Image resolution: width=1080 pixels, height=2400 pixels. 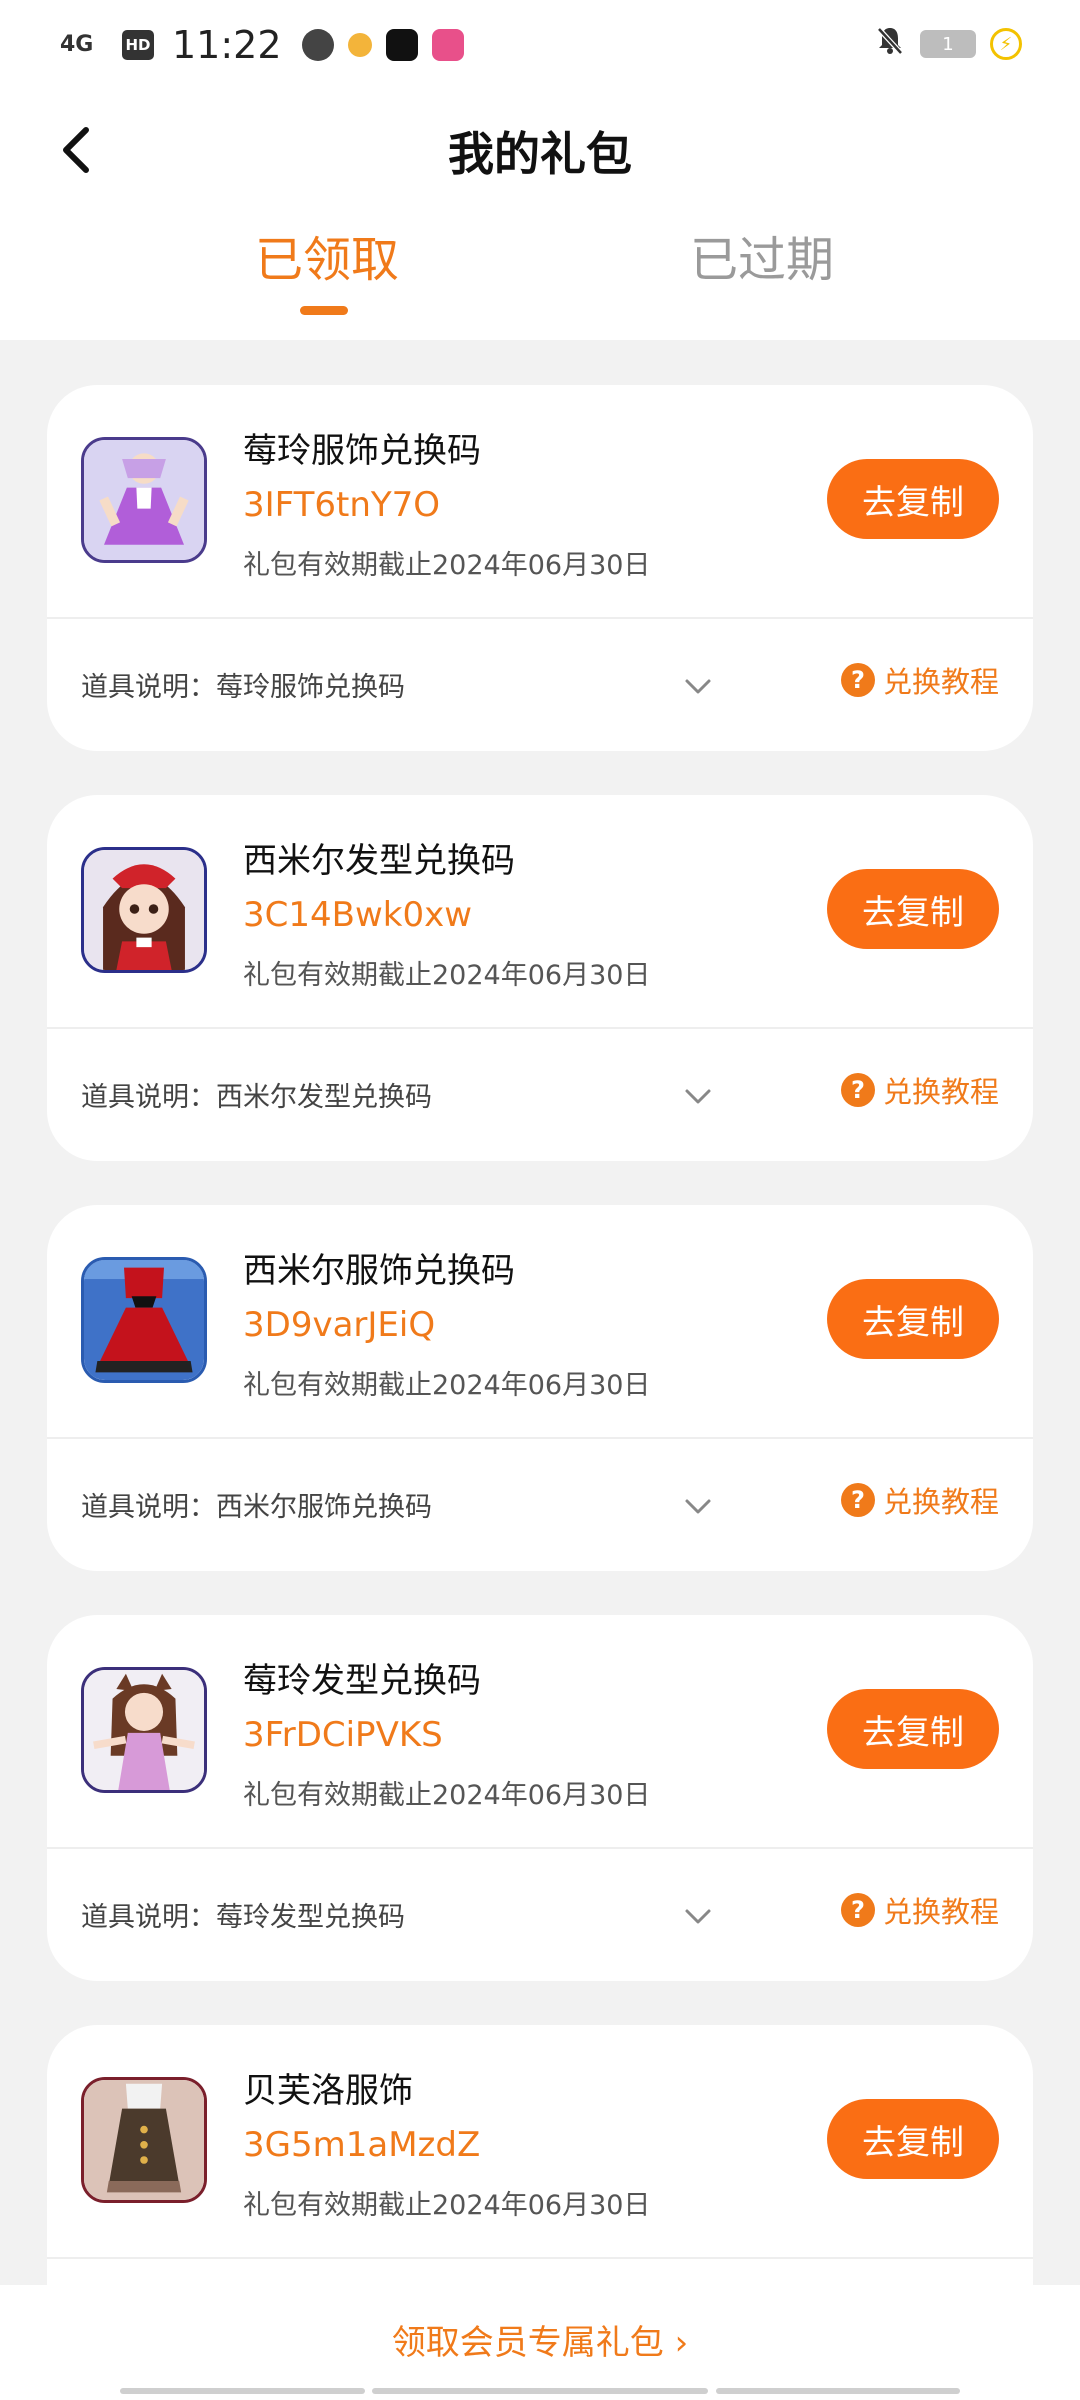 What do you see at coordinates (540, 154) in the screenshot?
I see `page-title: 我的礼包` at bounding box center [540, 154].